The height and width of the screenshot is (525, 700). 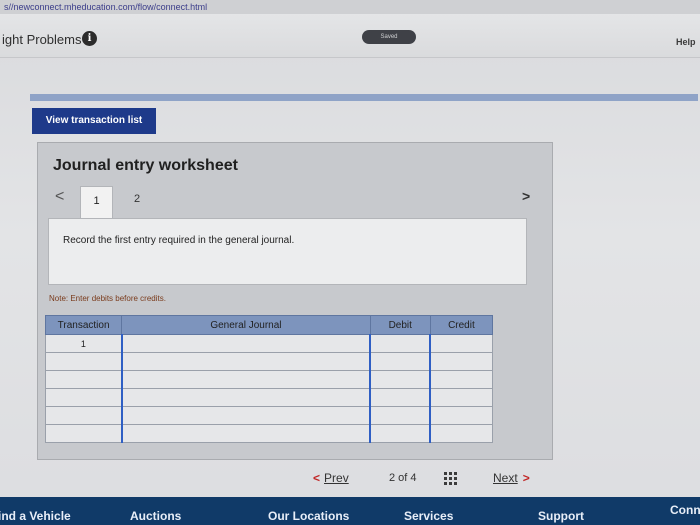 I want to click on footer-link-services: Services, so click(x=428, y=516).